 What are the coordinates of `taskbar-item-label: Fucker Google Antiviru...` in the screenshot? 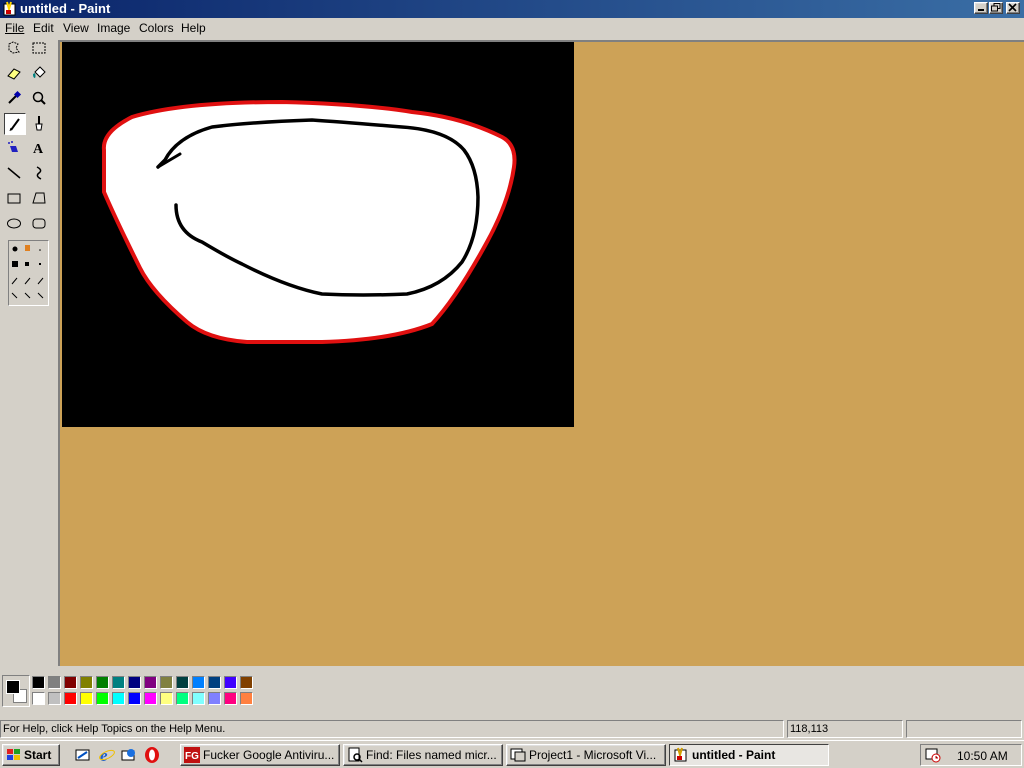 It's located at (269, 755).